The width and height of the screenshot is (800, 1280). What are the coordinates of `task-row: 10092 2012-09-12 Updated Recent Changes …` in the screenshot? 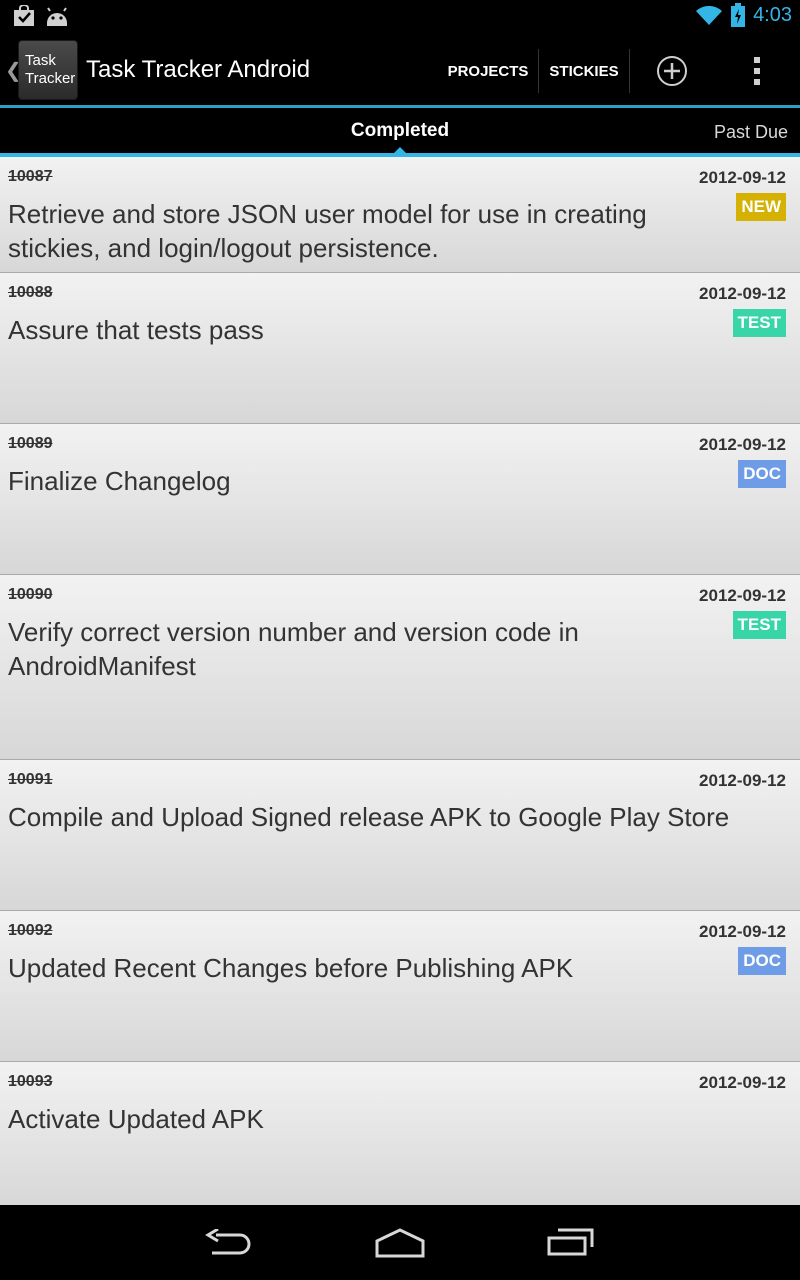 It's located at (400, 986).